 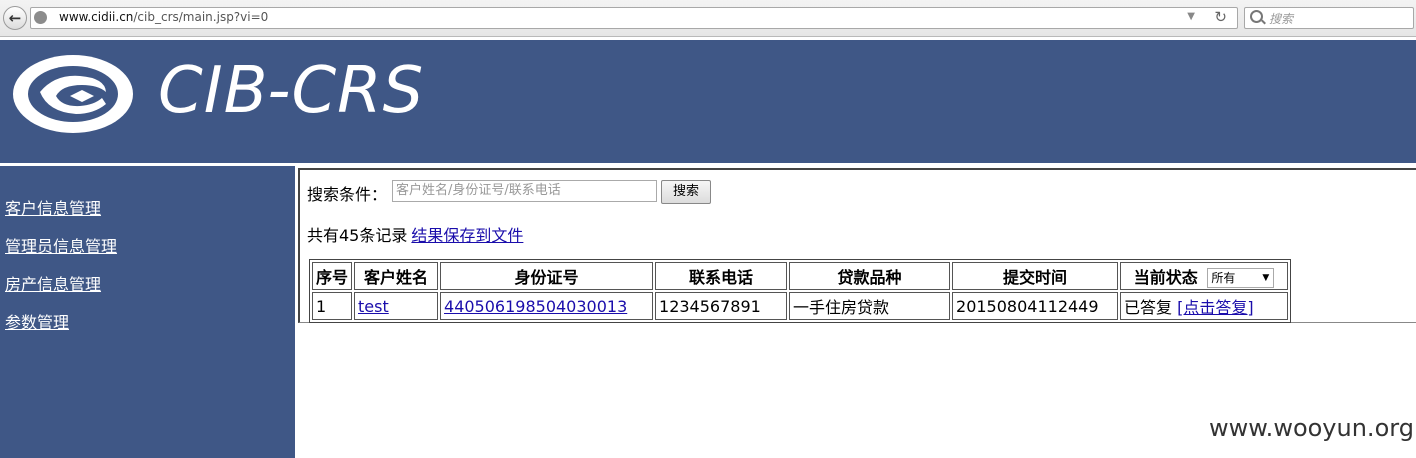 I want to click on sidebar-item-params: 参数管理, so click(x=37, y=321).